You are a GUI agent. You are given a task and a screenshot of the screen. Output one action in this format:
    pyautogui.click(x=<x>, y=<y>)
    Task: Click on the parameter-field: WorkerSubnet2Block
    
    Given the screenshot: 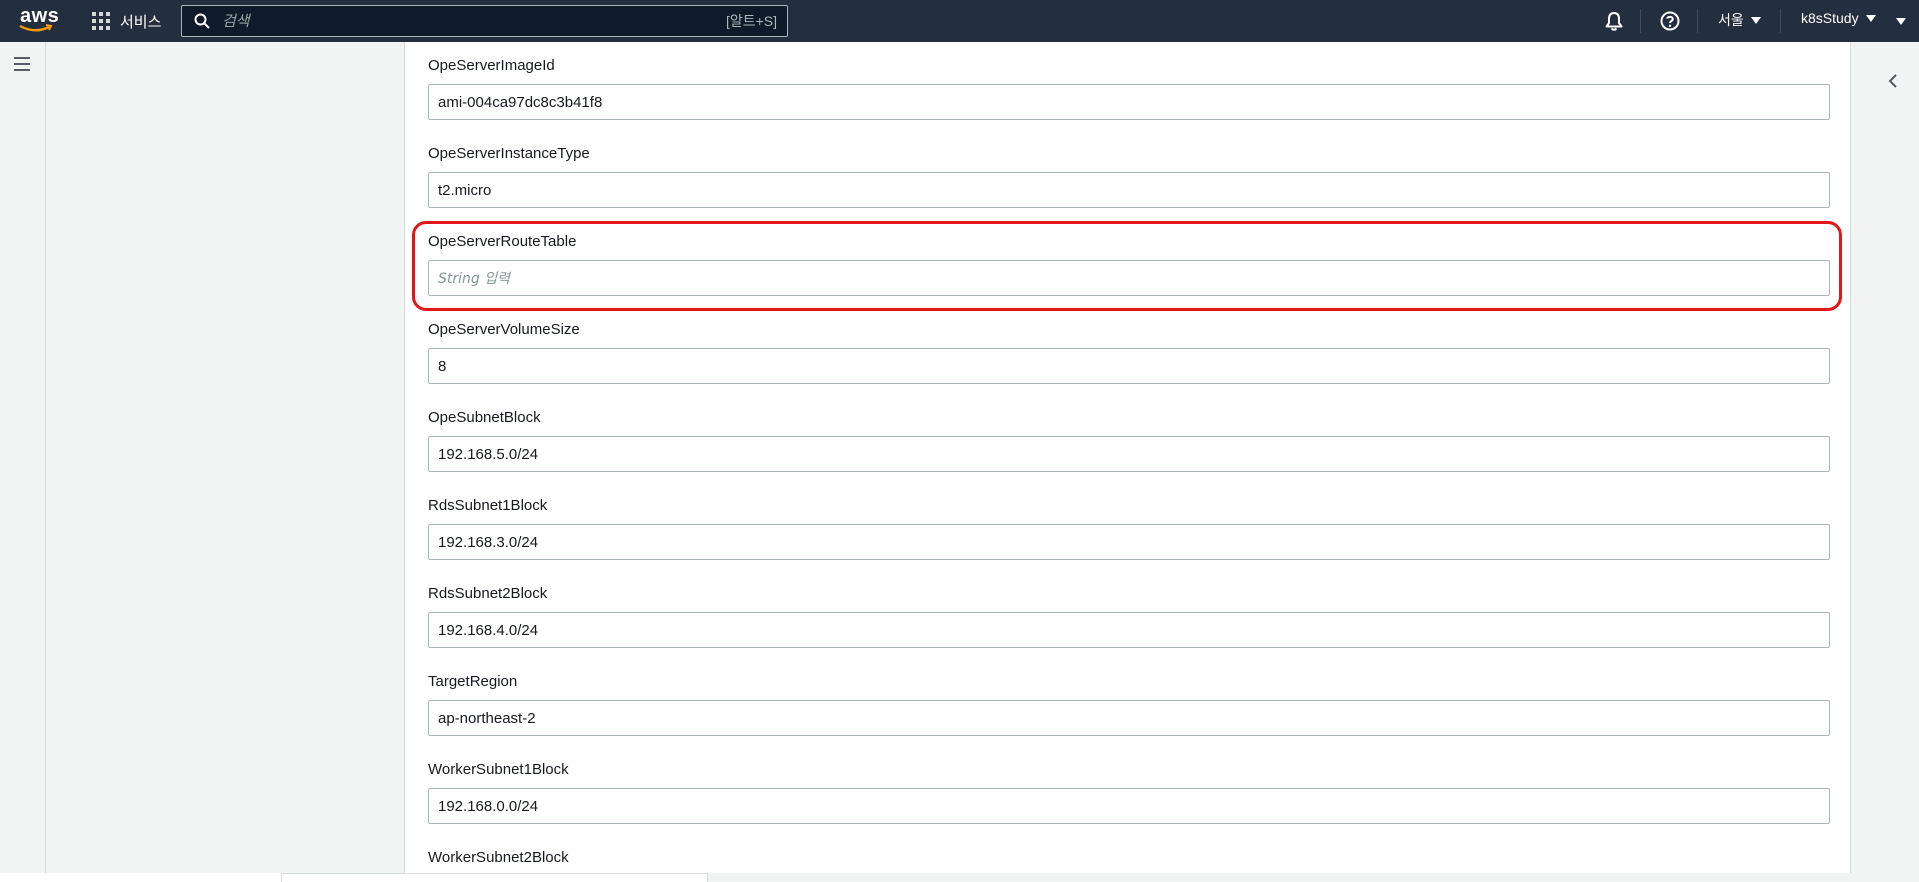 What is the action you would take?
    pyautogui.click(x=1129, y=858)
    